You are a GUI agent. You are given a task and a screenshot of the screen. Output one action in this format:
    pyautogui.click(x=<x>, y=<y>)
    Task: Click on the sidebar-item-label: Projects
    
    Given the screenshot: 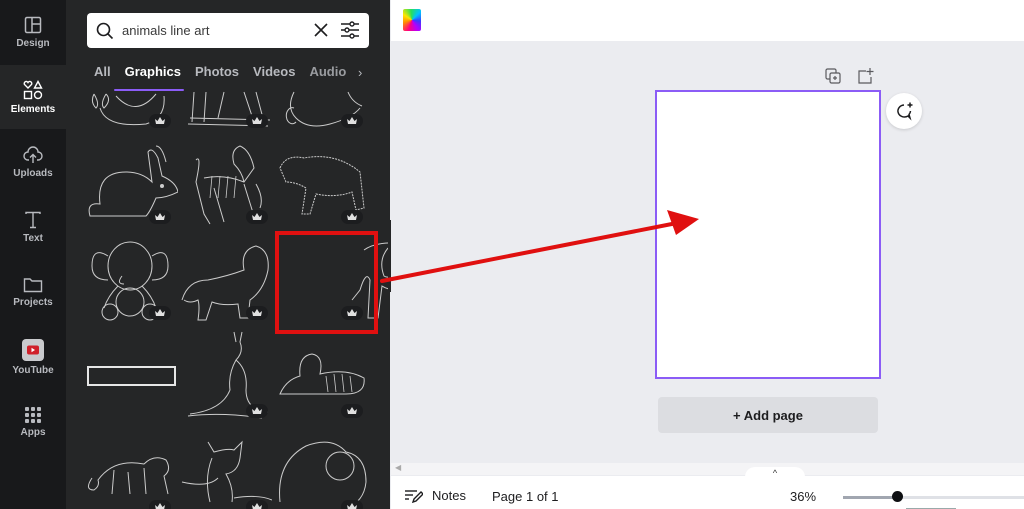 What is the action you would take?
    pyautogui.click(x=33, y=302)
    